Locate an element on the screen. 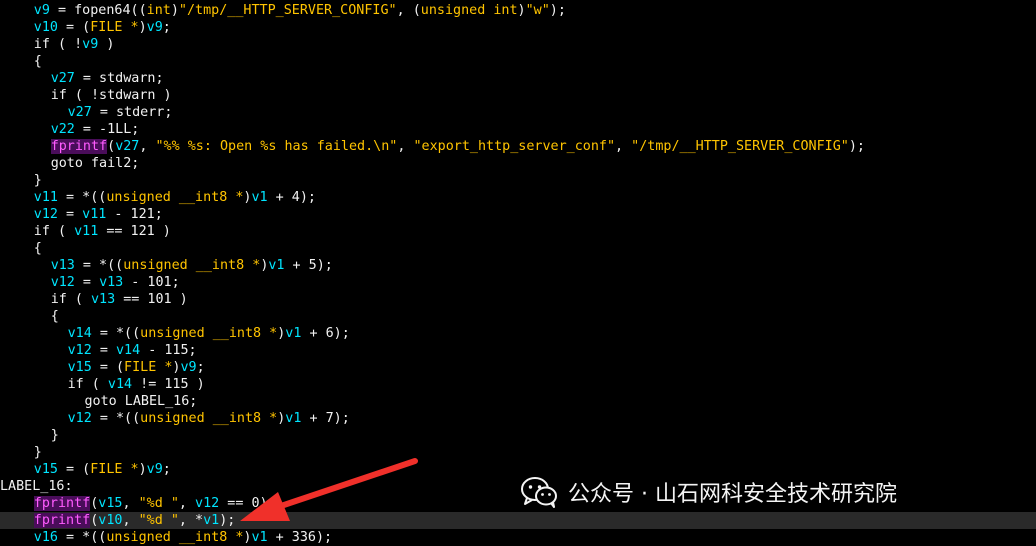  code-line: v12 = v13 - 101; is located at coordinates (518, 282).